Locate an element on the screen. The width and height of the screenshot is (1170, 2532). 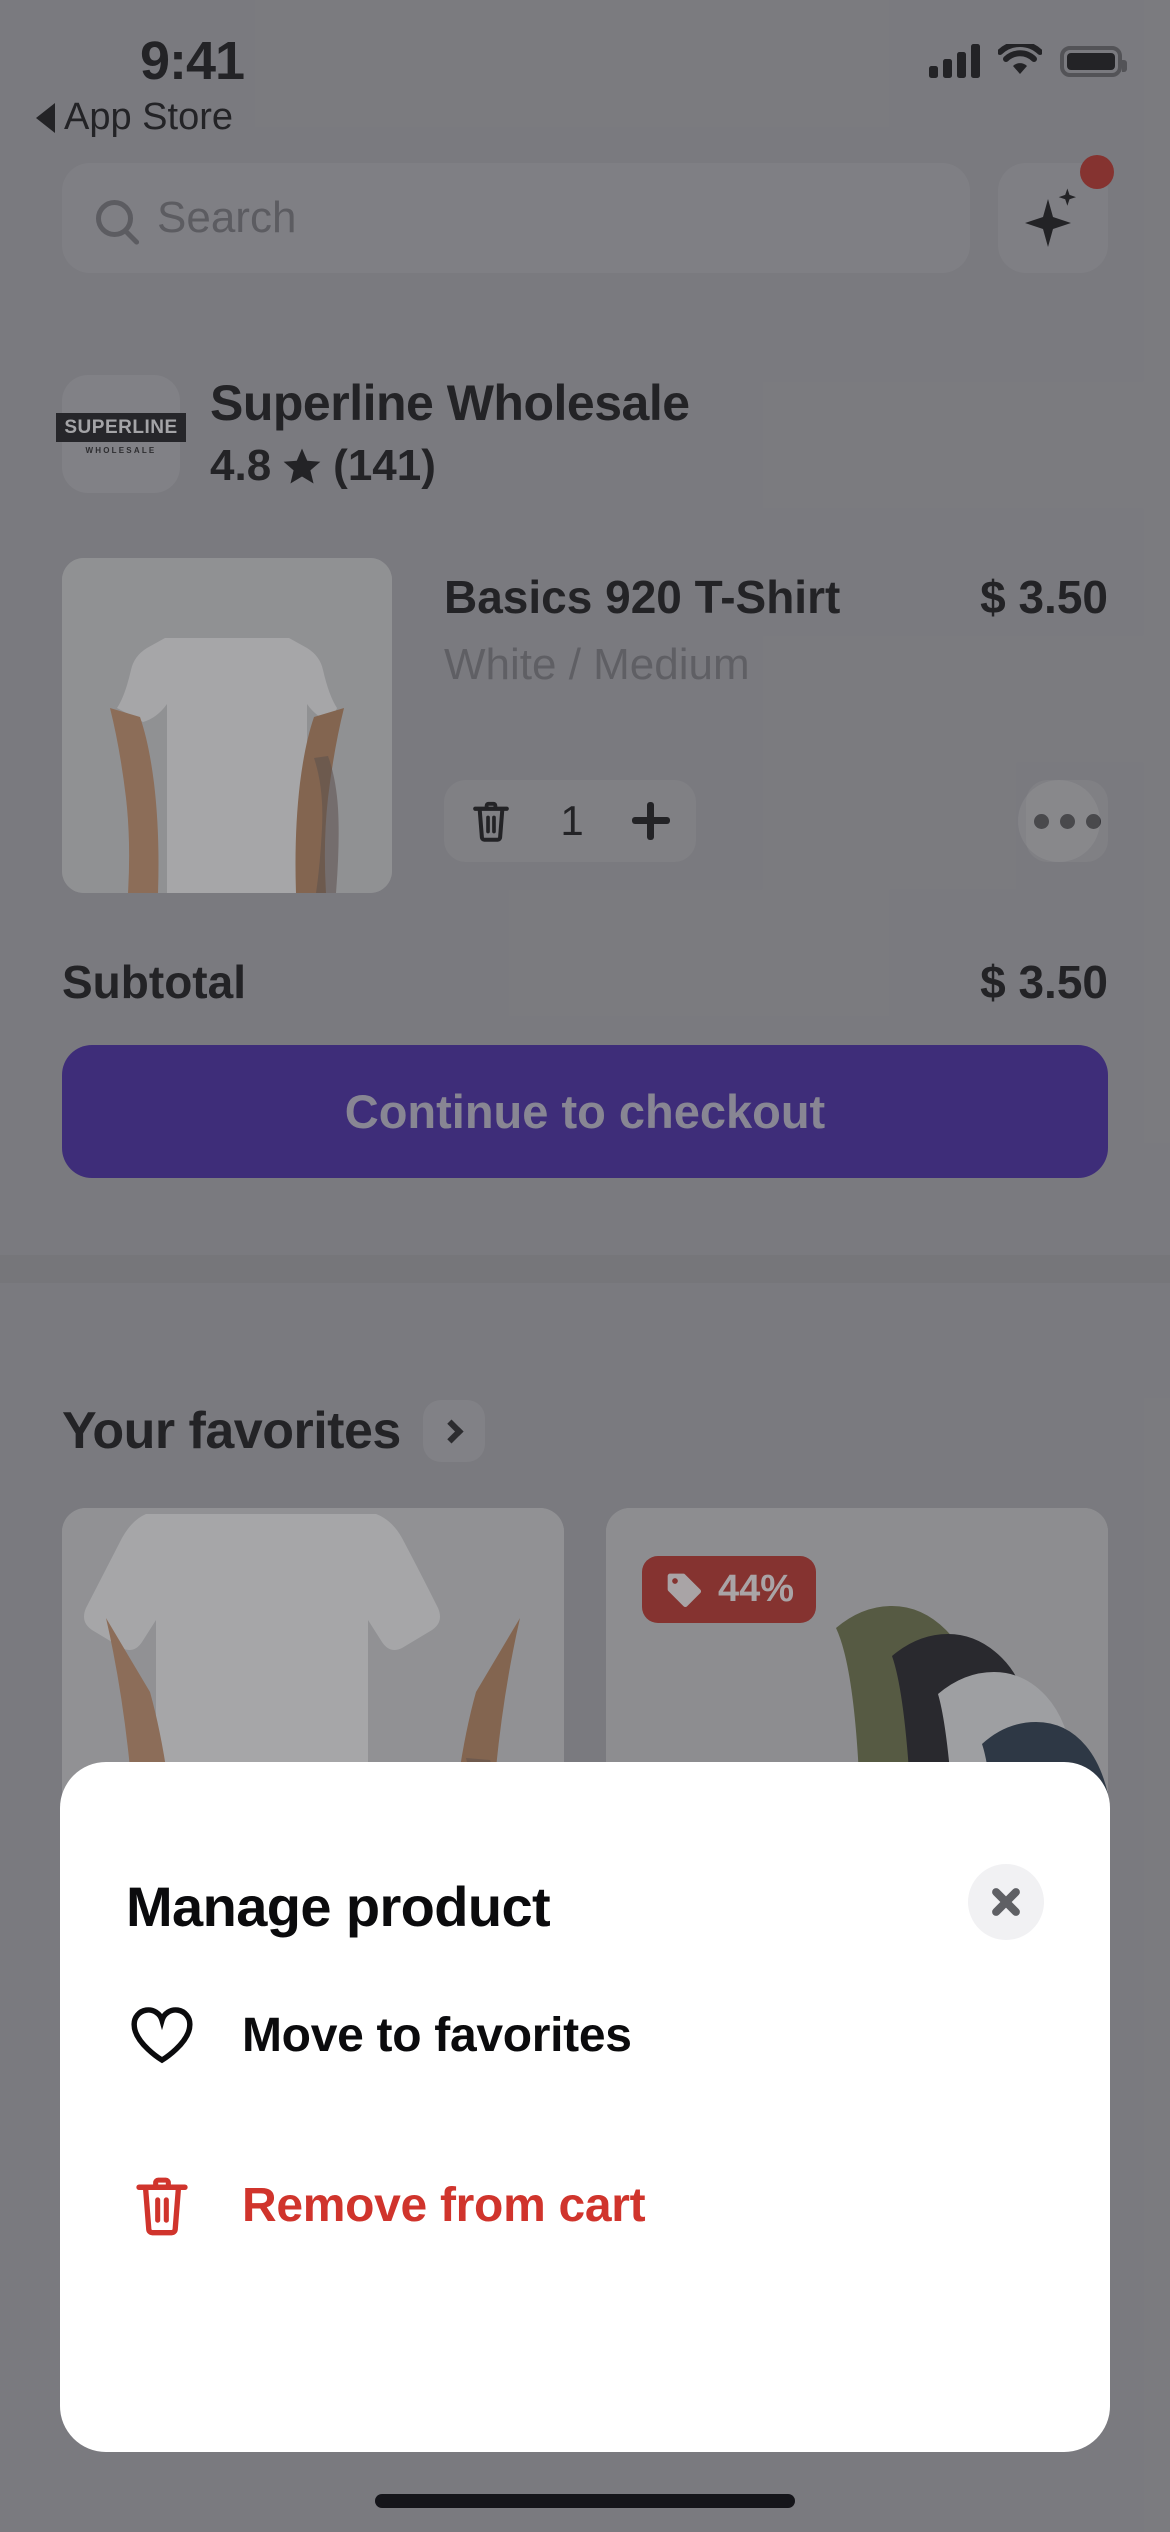
menu-item-move-to-favorites: Move to favorites is located at coordinates (585, 2035).